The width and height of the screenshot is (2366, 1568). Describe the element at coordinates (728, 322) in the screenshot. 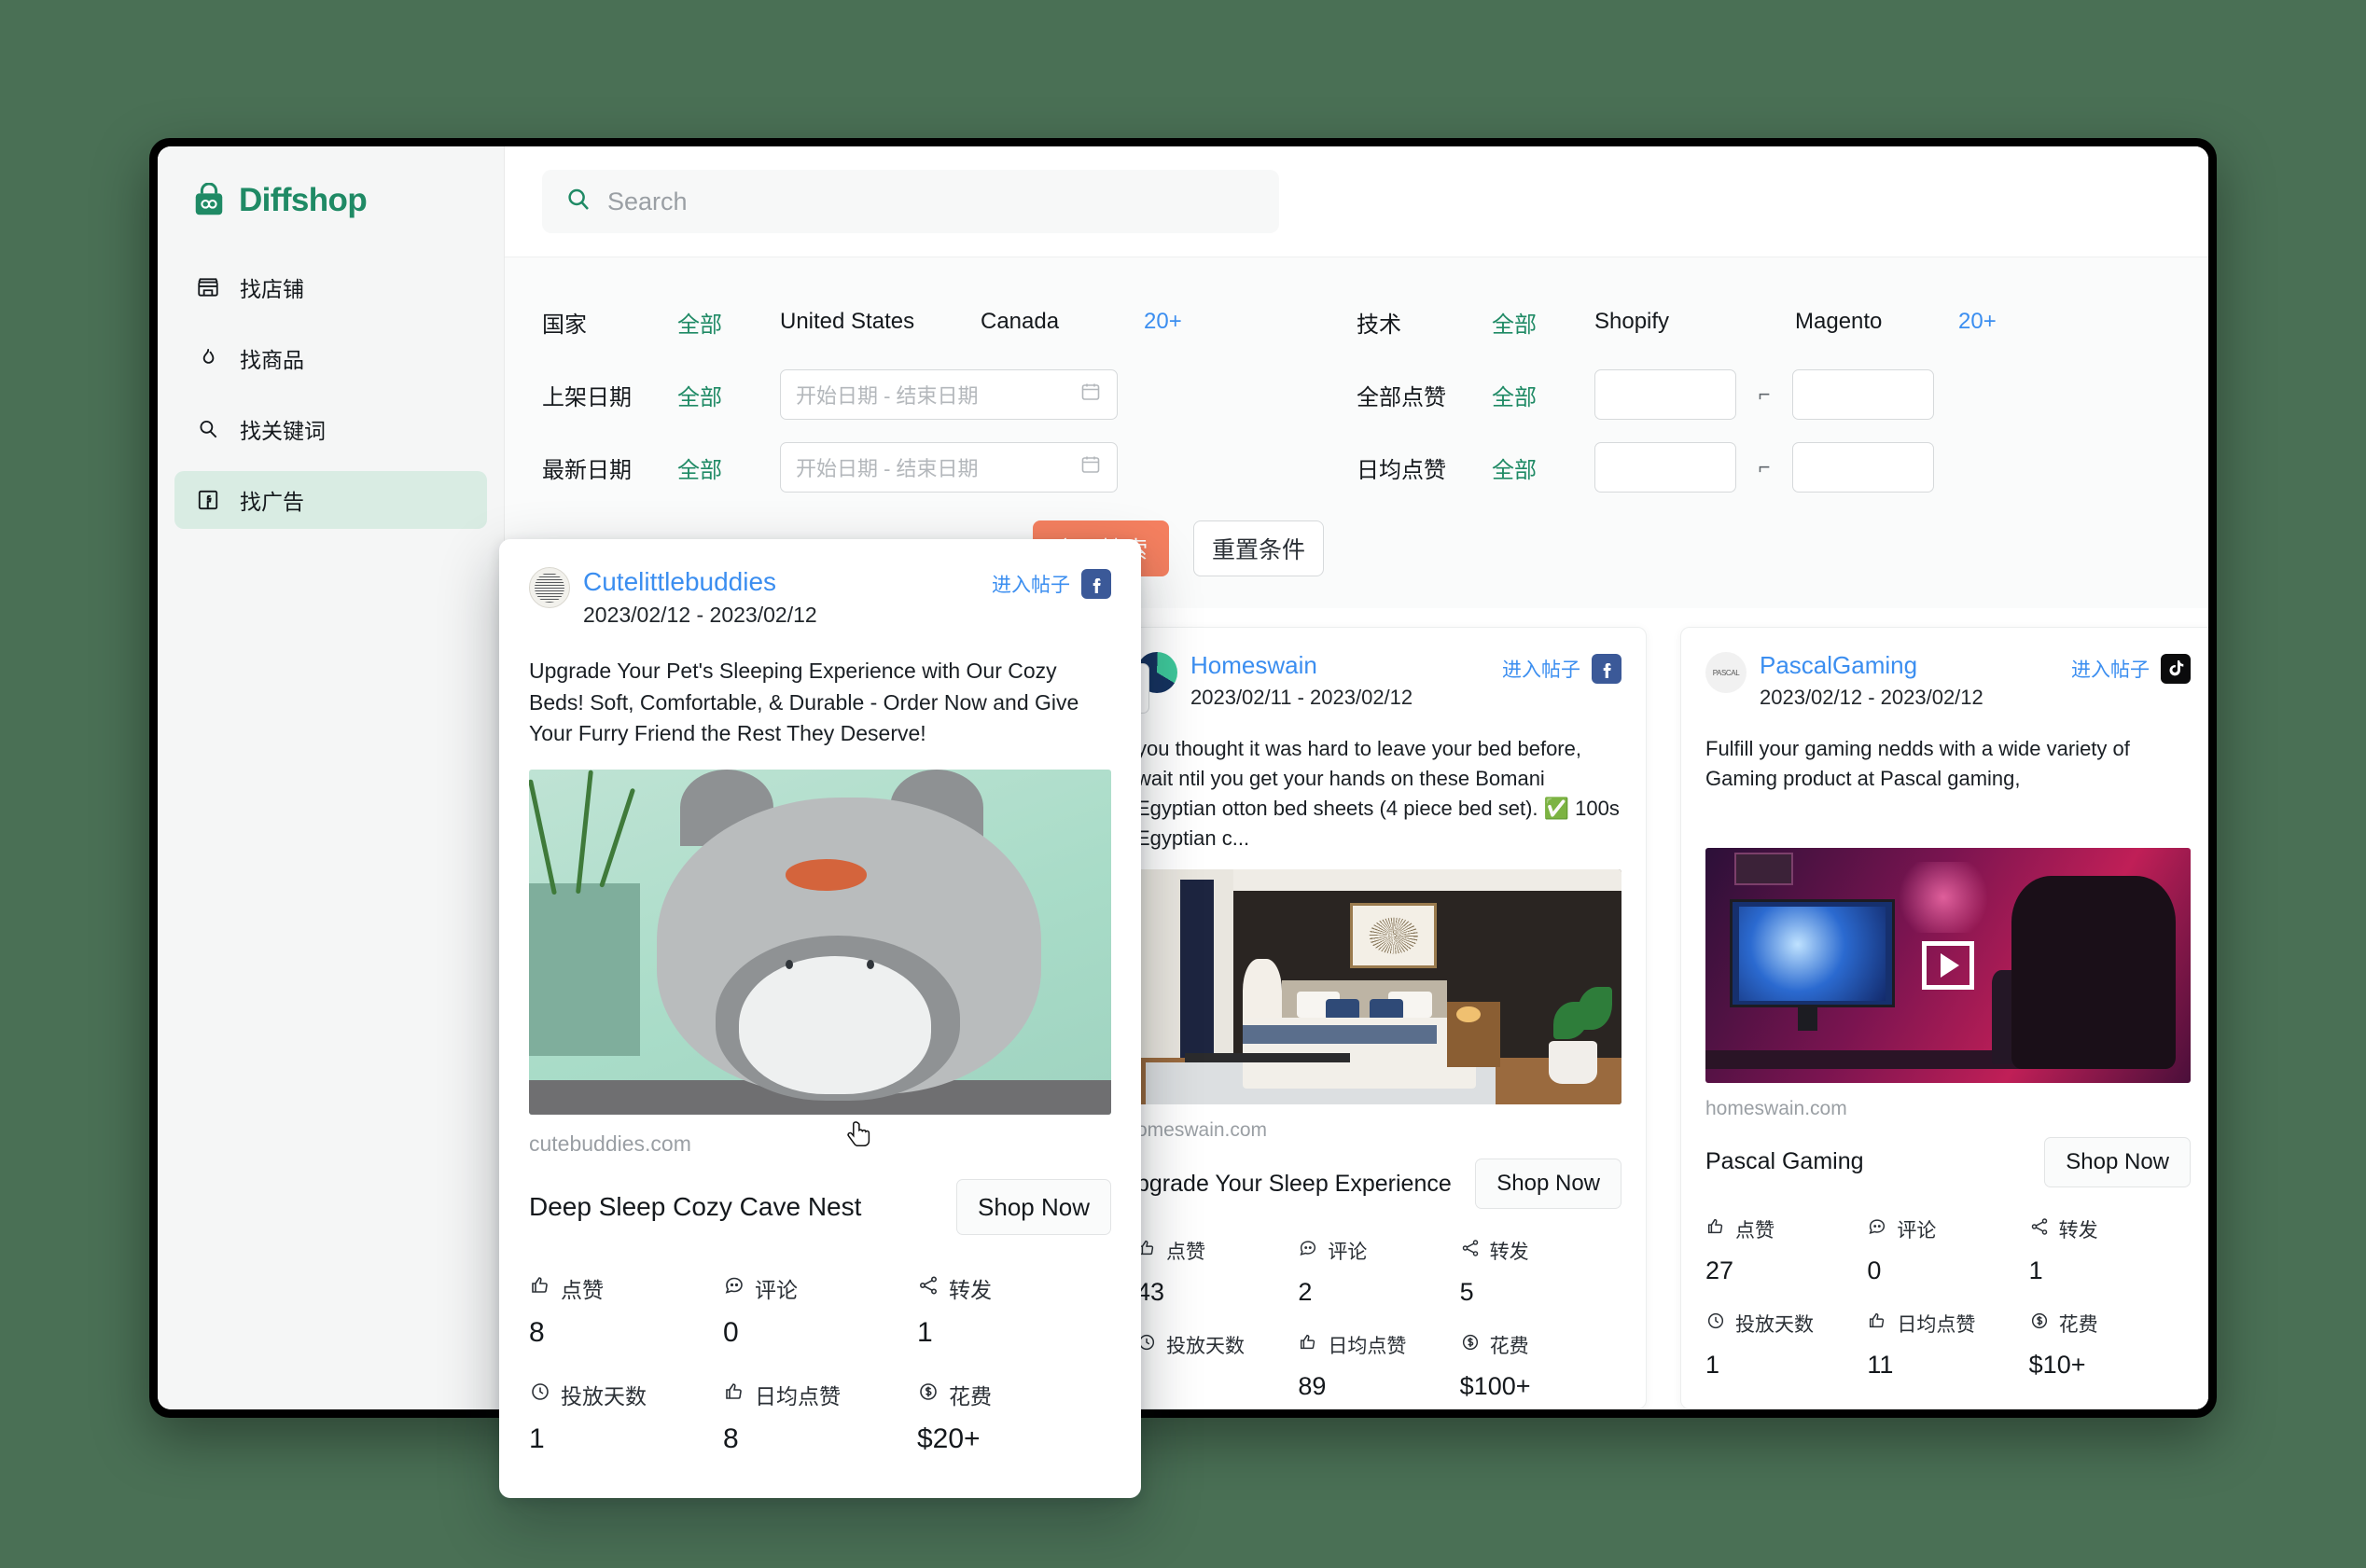

I see `filter-country-all: 全部` at that location.